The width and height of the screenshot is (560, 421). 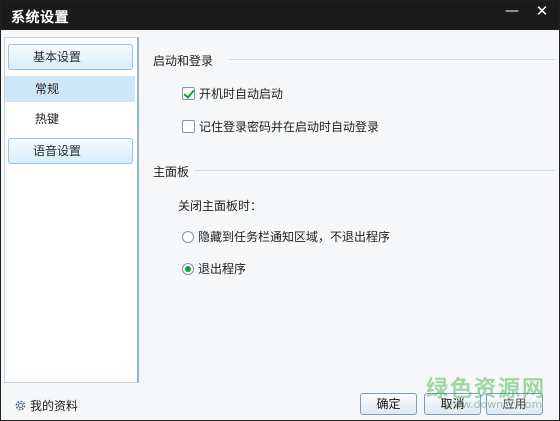 I want to click on section-divider-login, so click(x=392, y=59).